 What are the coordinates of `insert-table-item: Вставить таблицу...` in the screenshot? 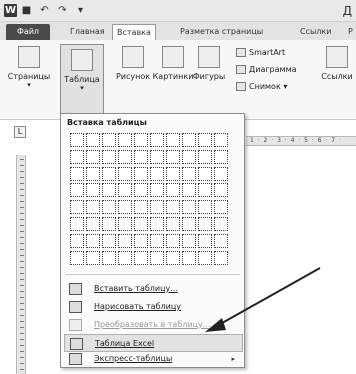 It's located at (153, 289).